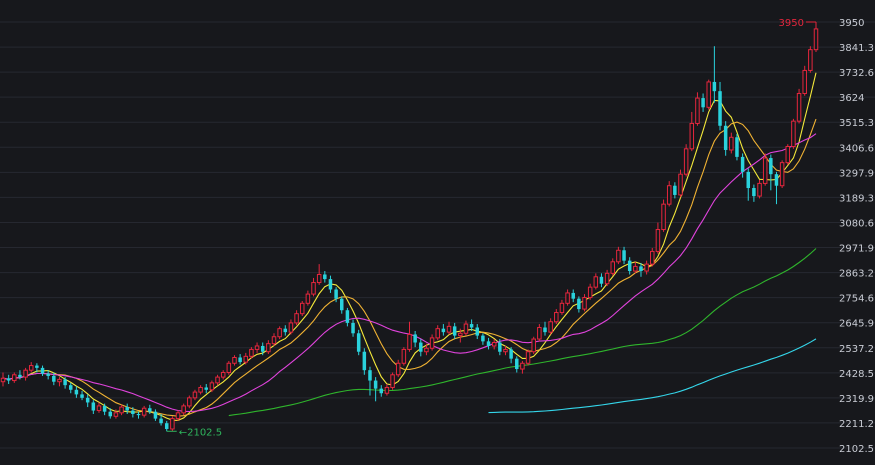  What do you see at coordinates (856, 399) in the screenshot?
I see `y-tick-label: 2319.9` at bounding box center [856, 399].